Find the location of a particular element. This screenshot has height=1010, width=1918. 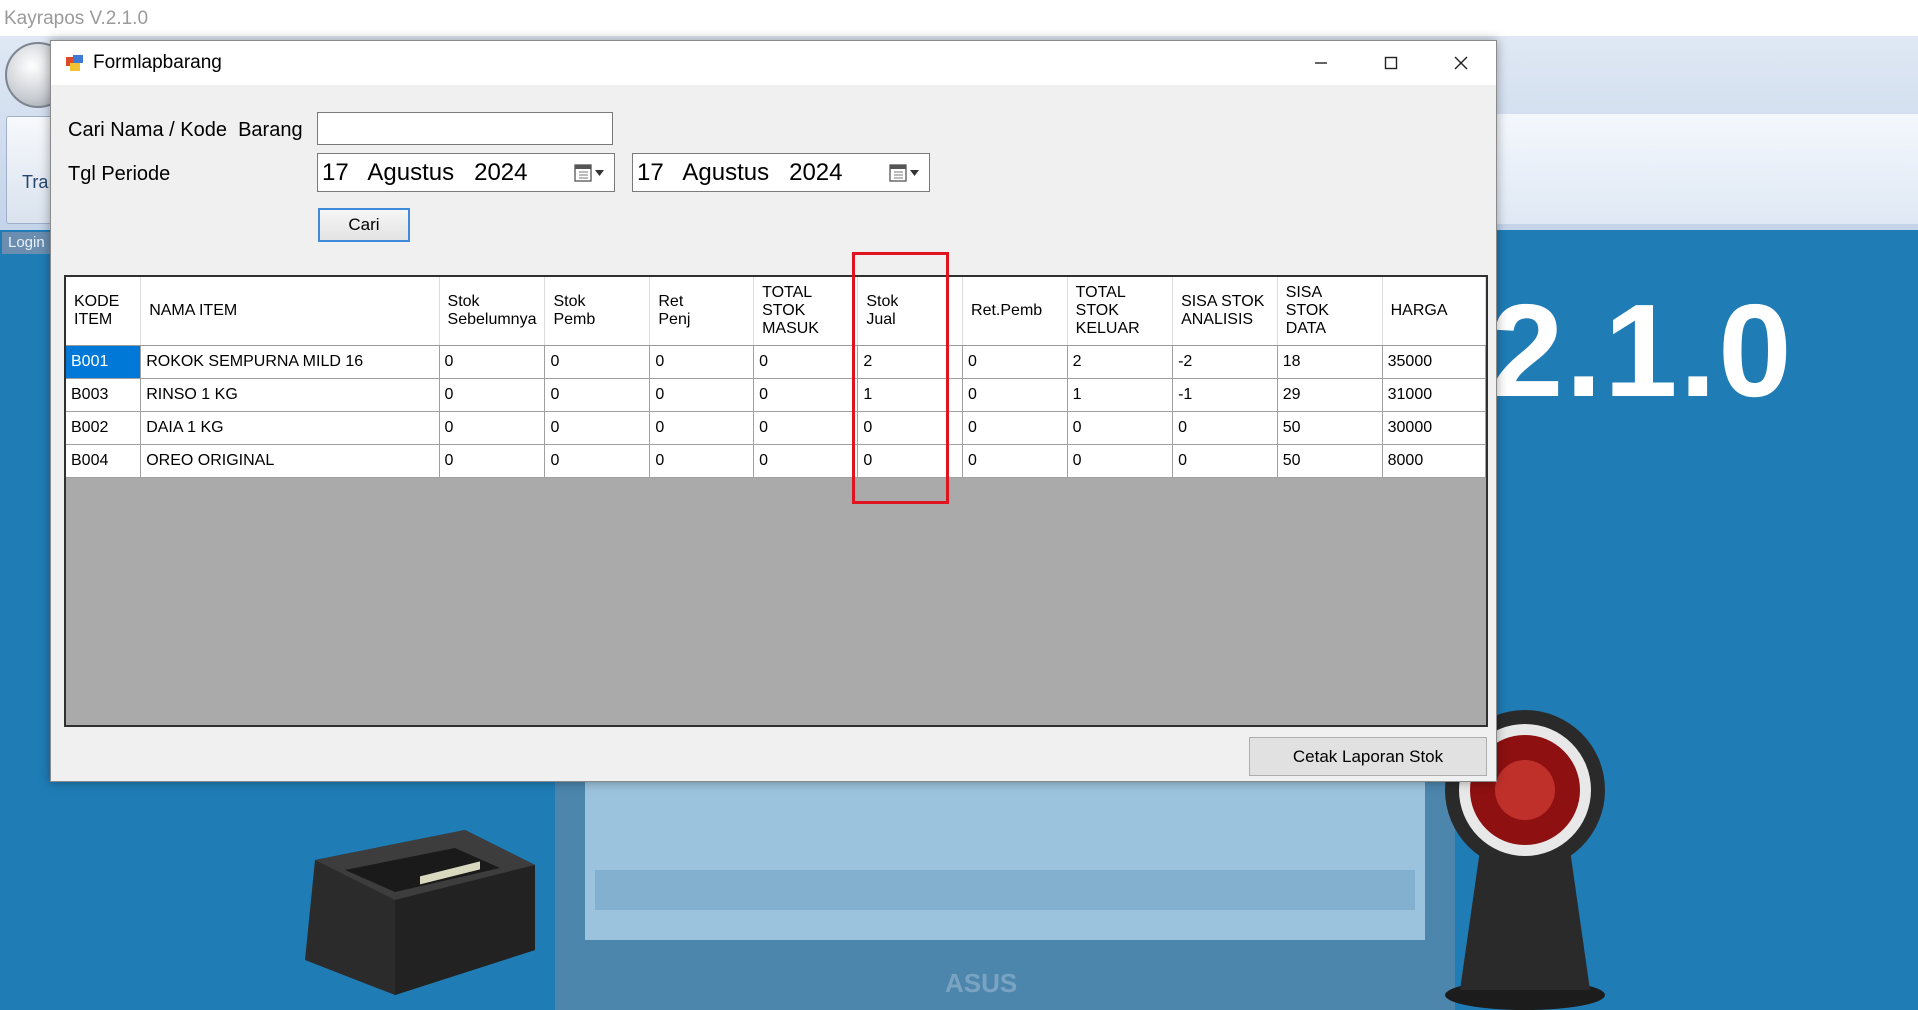

column-header-line: MASUK is located at coordinates (790, 328).